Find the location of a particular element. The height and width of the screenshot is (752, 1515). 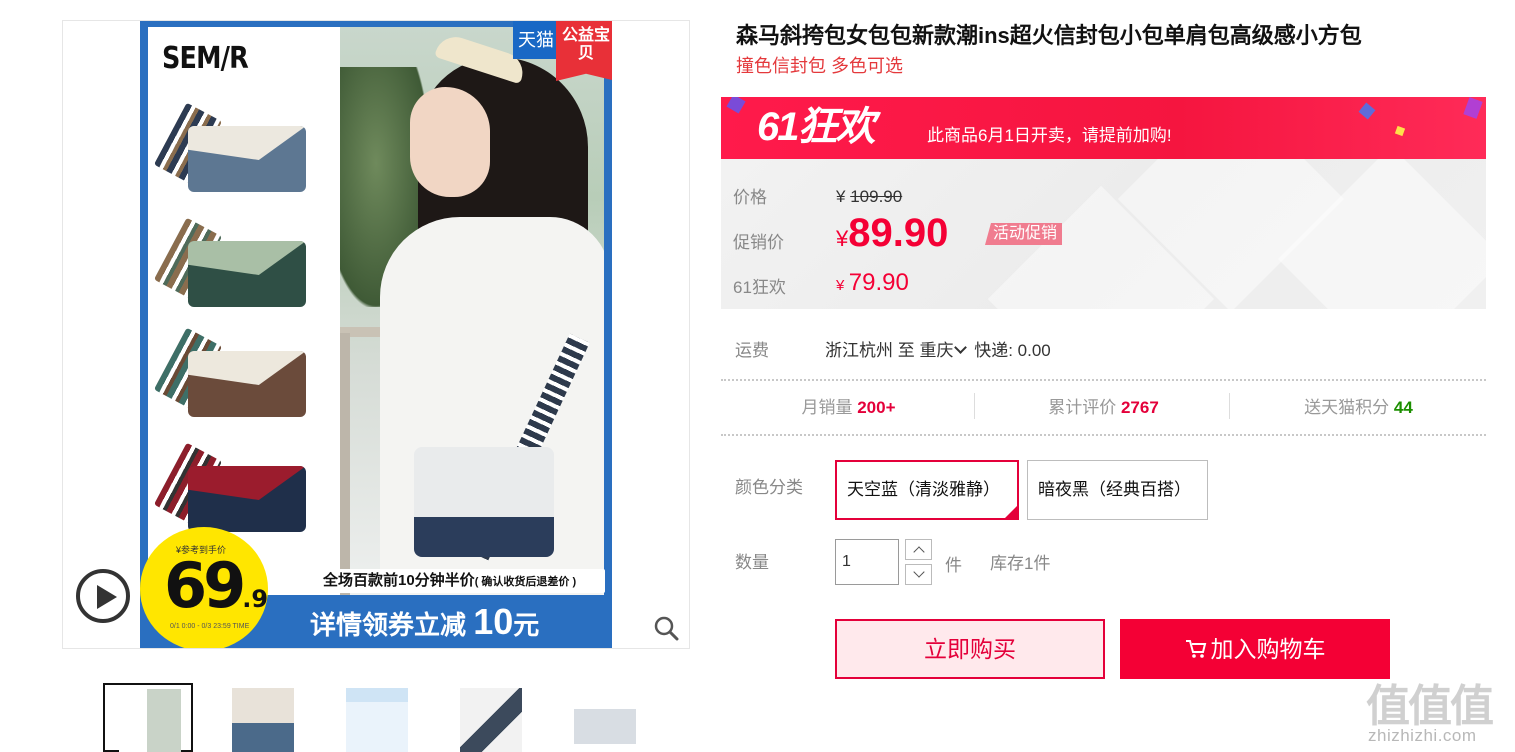

product-title: 森马斜挎包女包包新款潮ins超火信封包小包单肩包高级感小方包 is located at coordinates (1049, 35).